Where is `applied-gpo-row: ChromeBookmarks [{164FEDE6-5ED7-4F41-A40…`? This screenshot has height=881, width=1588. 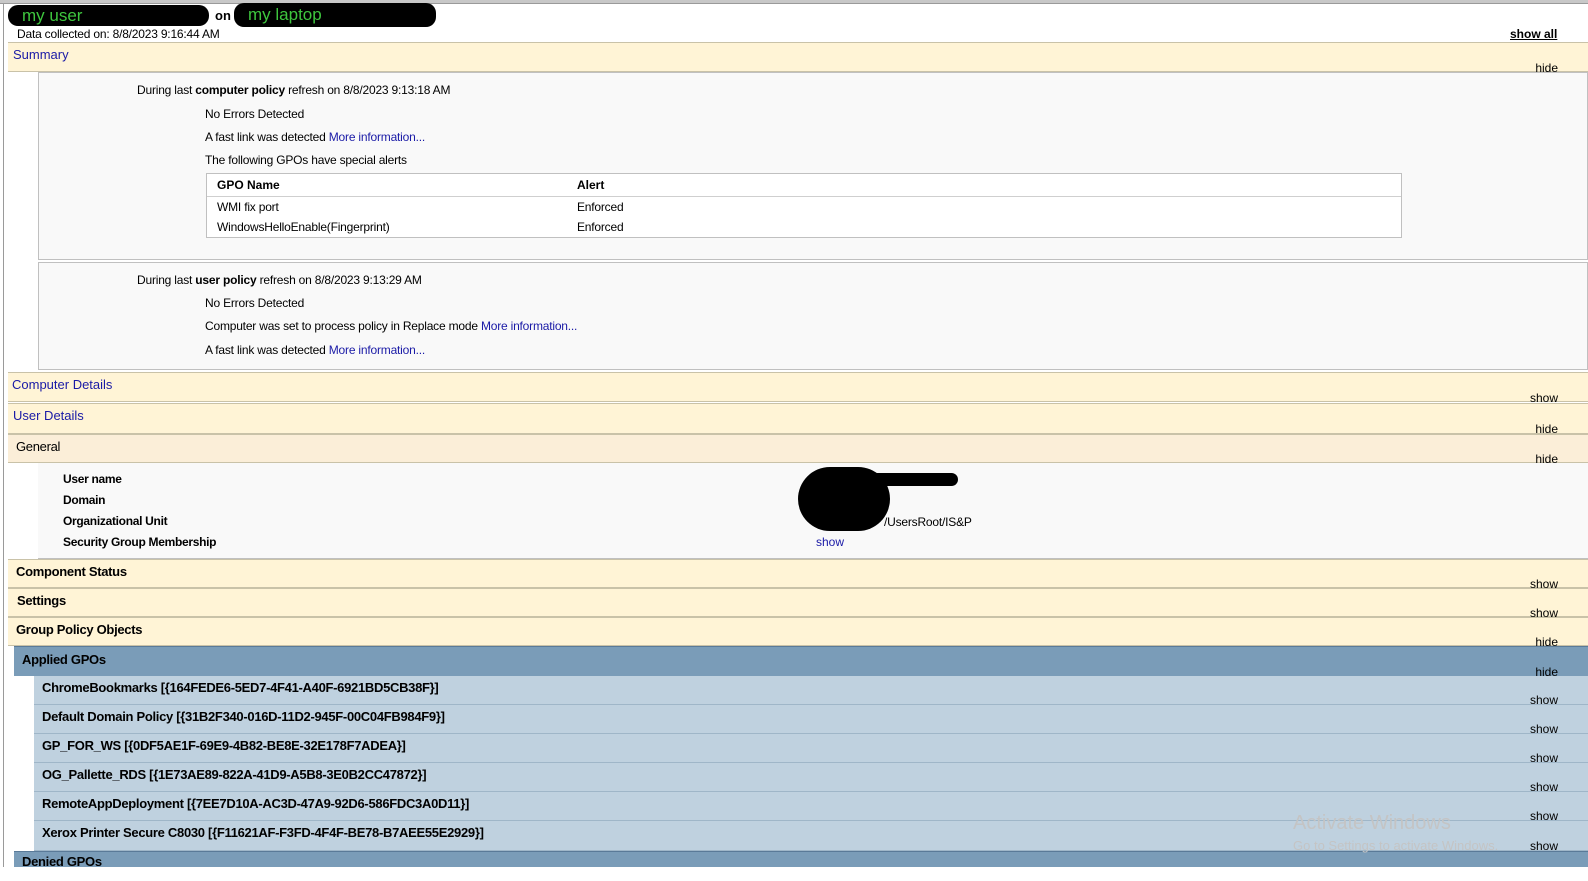
applied-gpo-row: ChromeBookmarks [{164FEDE6-5ED7-4F41-A40… is located at coordinates (811, 691).